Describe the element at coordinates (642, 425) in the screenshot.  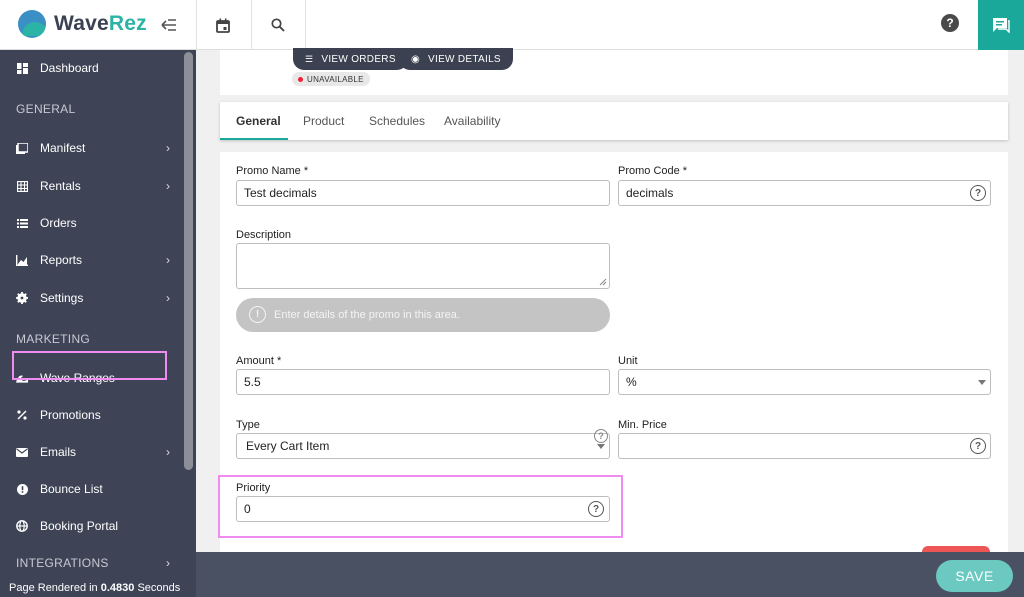
I see `min-price-label: Min. Price` at that location.